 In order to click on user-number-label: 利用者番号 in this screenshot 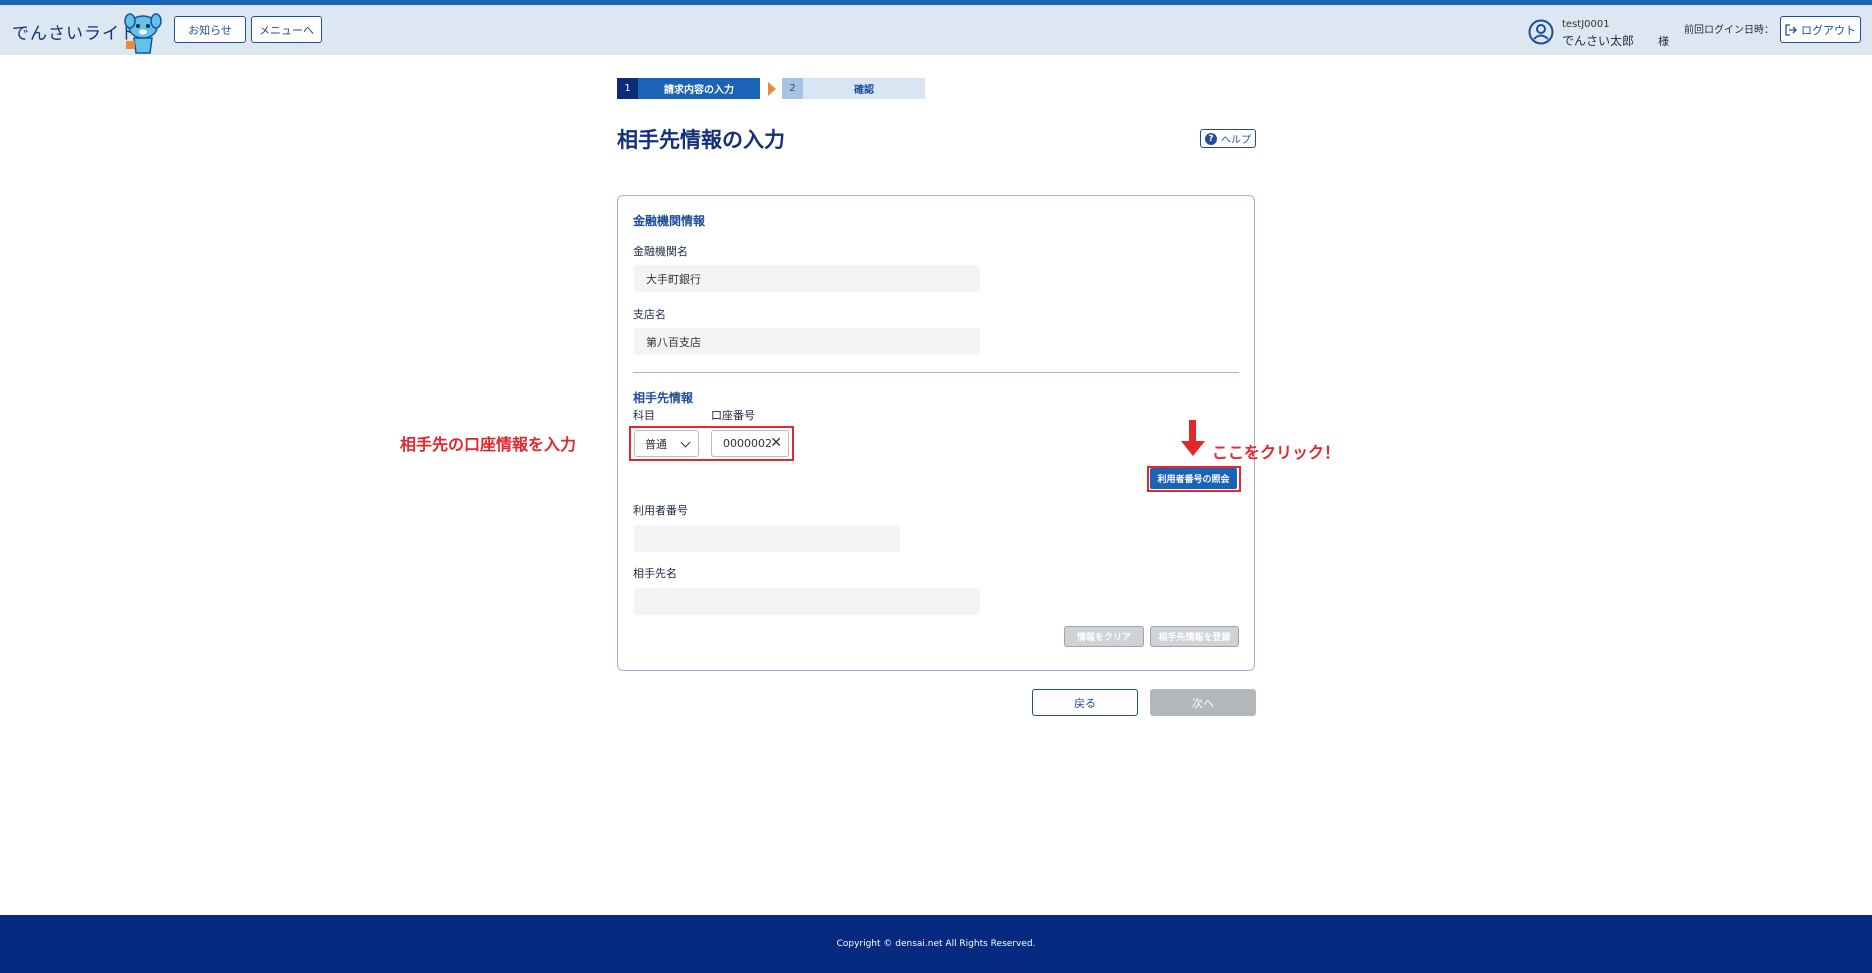, I will do `click(660, 510)`.